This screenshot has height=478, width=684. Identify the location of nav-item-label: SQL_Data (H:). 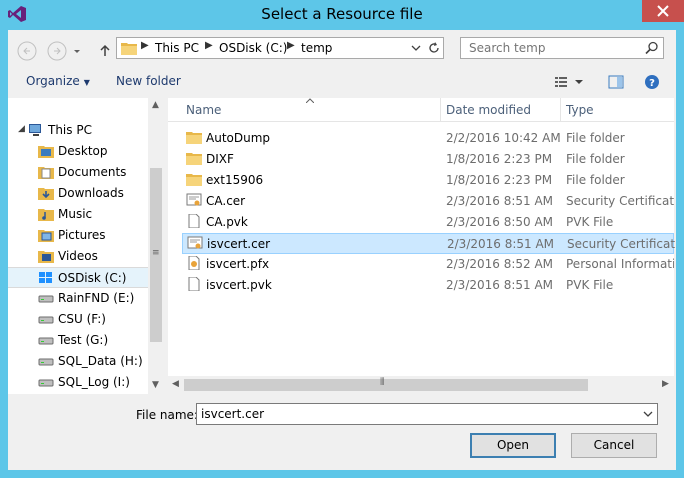
(100, 361).